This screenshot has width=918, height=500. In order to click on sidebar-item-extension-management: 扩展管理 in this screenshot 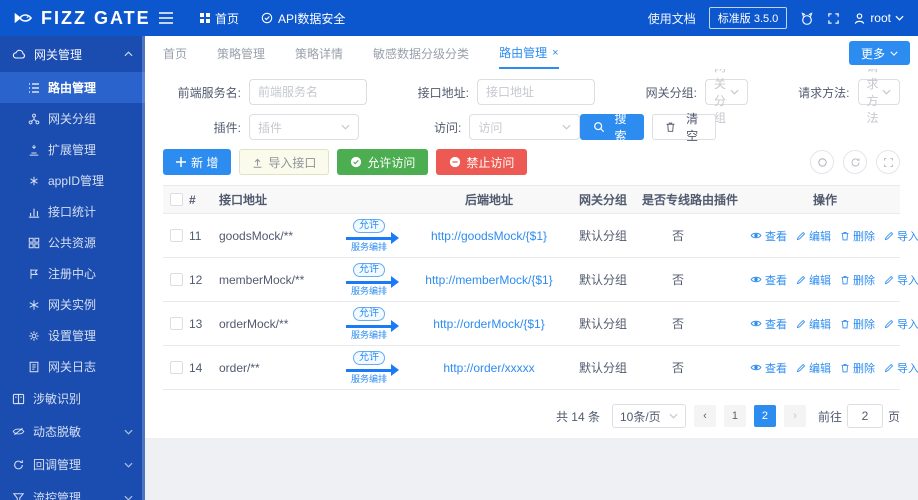, I will do `click(72, 149)`.